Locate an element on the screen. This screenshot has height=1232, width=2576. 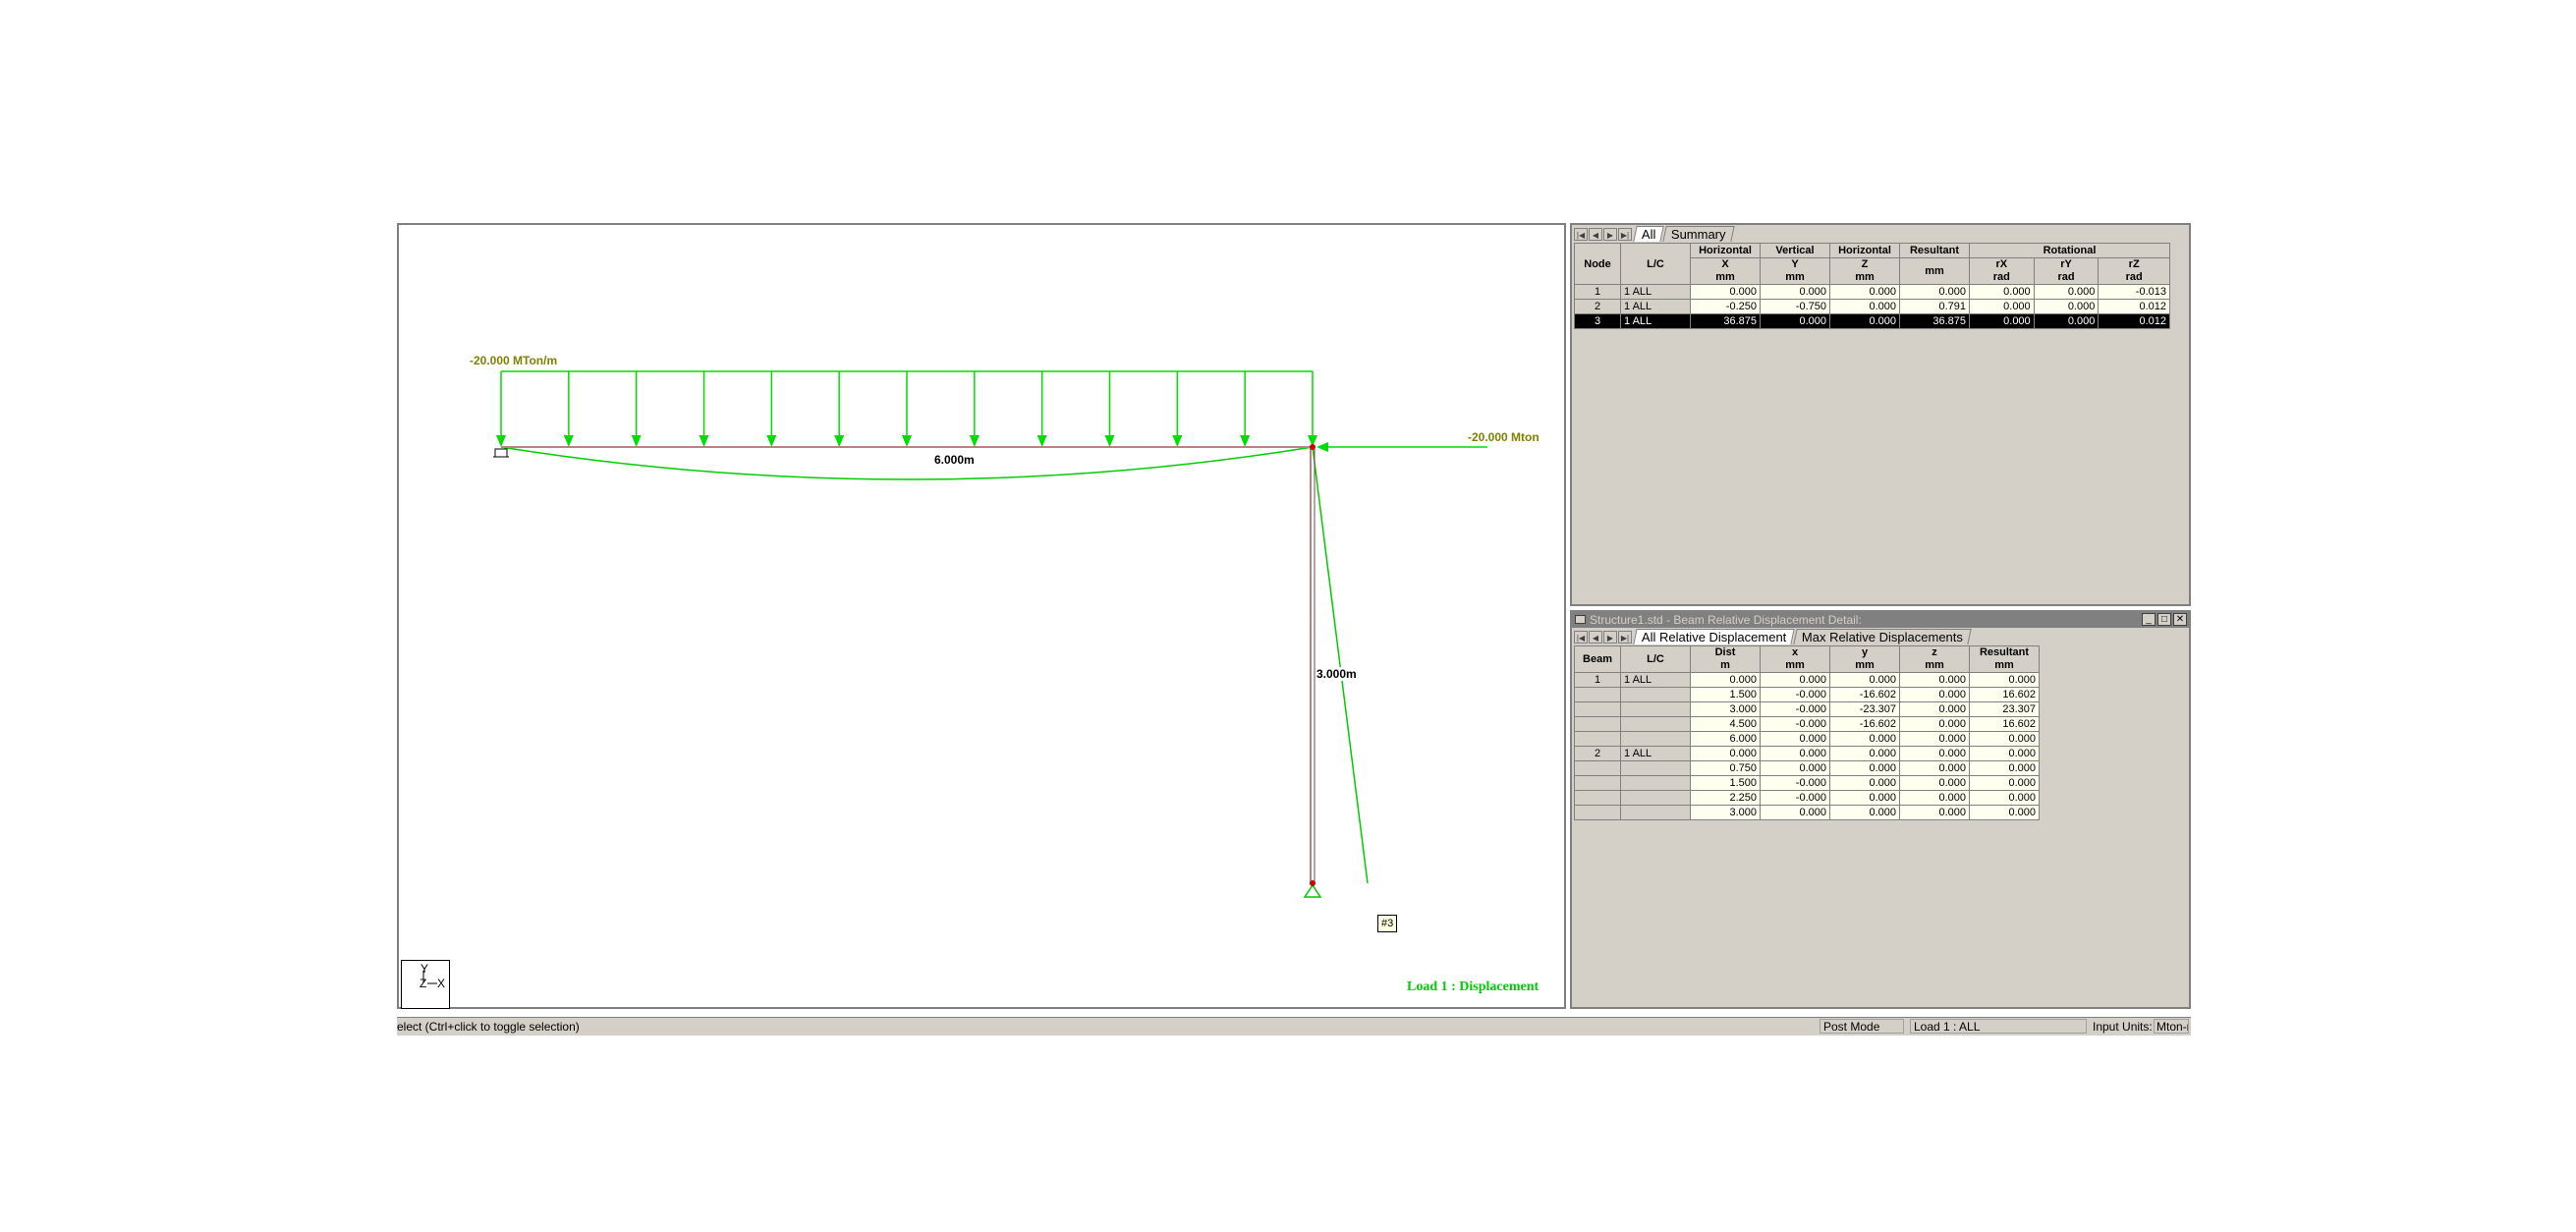
node-subheader: mm is located at coordinates (1934, 271).